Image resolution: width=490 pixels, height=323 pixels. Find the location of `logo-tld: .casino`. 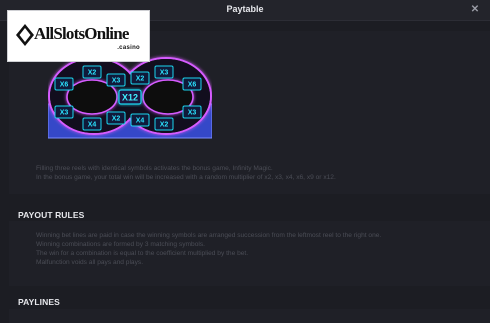

logo-tld: .casino is located at coordinates (128, 48).